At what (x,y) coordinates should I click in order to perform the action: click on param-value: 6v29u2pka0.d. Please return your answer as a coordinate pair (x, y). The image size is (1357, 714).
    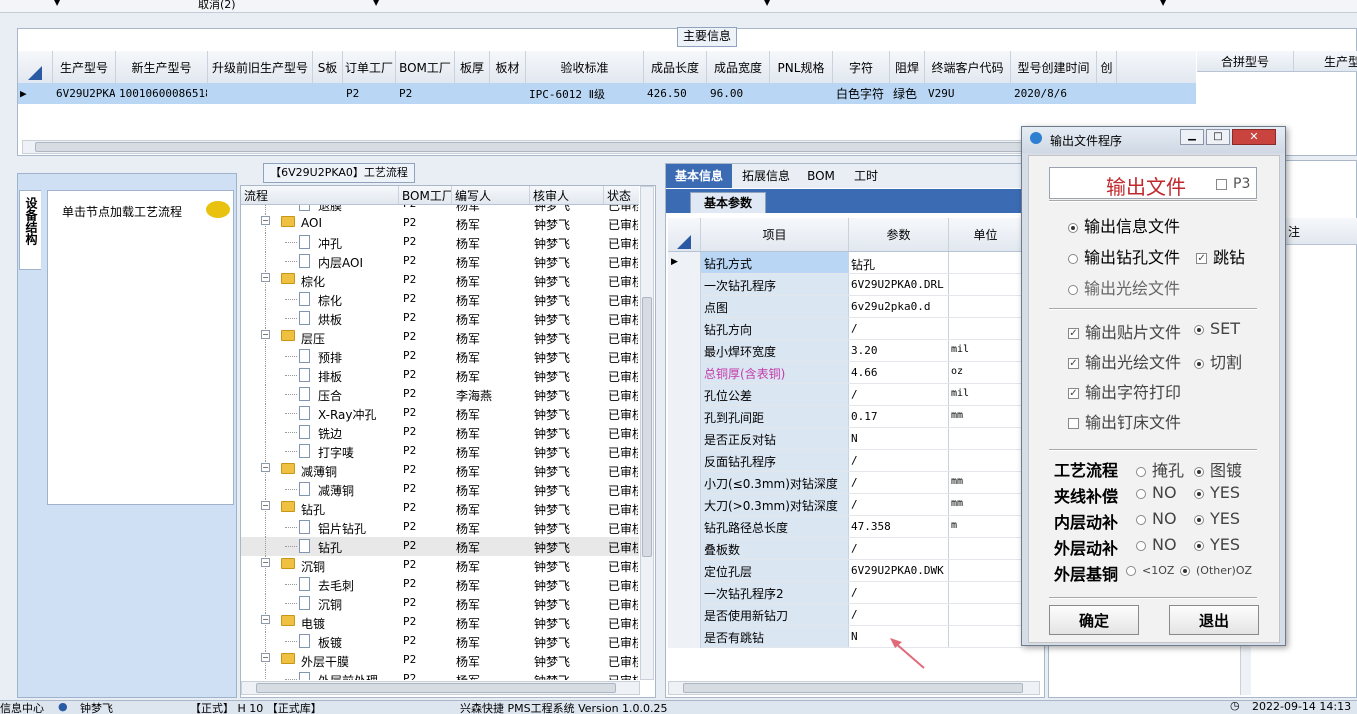
    Looking at the image, I should click on (899, 306).